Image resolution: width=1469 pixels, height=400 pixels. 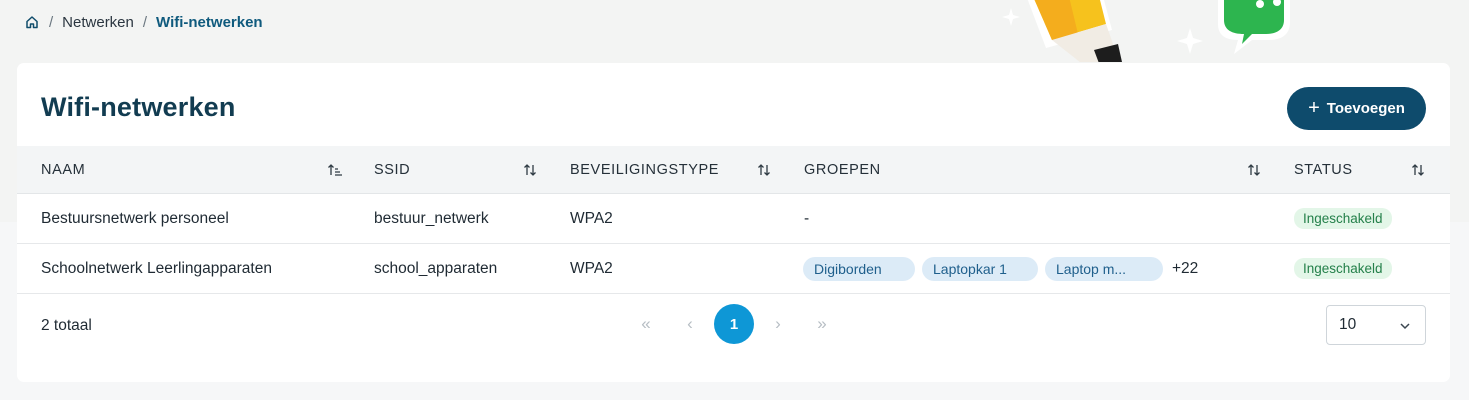 I want to click on chat-bubble-illustration, so click(x=1254, y=27).